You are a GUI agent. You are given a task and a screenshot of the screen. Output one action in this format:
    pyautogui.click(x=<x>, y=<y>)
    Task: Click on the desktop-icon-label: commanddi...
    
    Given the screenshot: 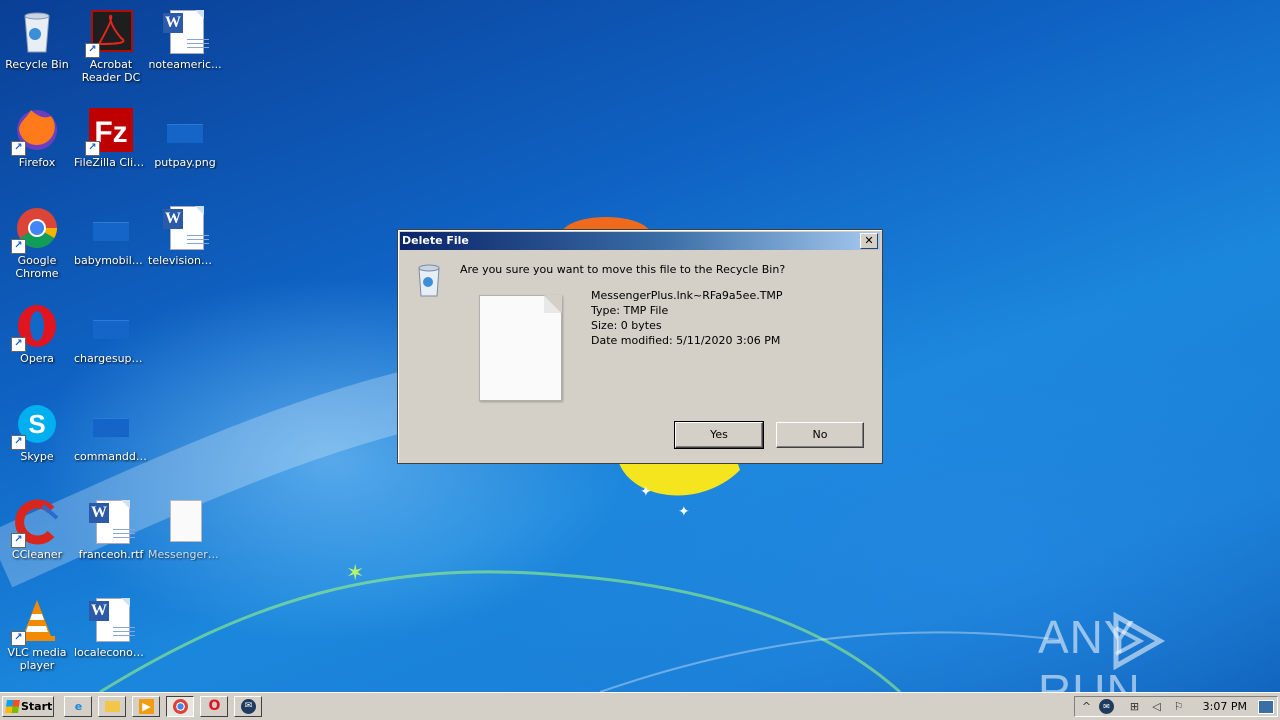 What is the action you would take?
    pyautogui.click(x=111, y=456)
    